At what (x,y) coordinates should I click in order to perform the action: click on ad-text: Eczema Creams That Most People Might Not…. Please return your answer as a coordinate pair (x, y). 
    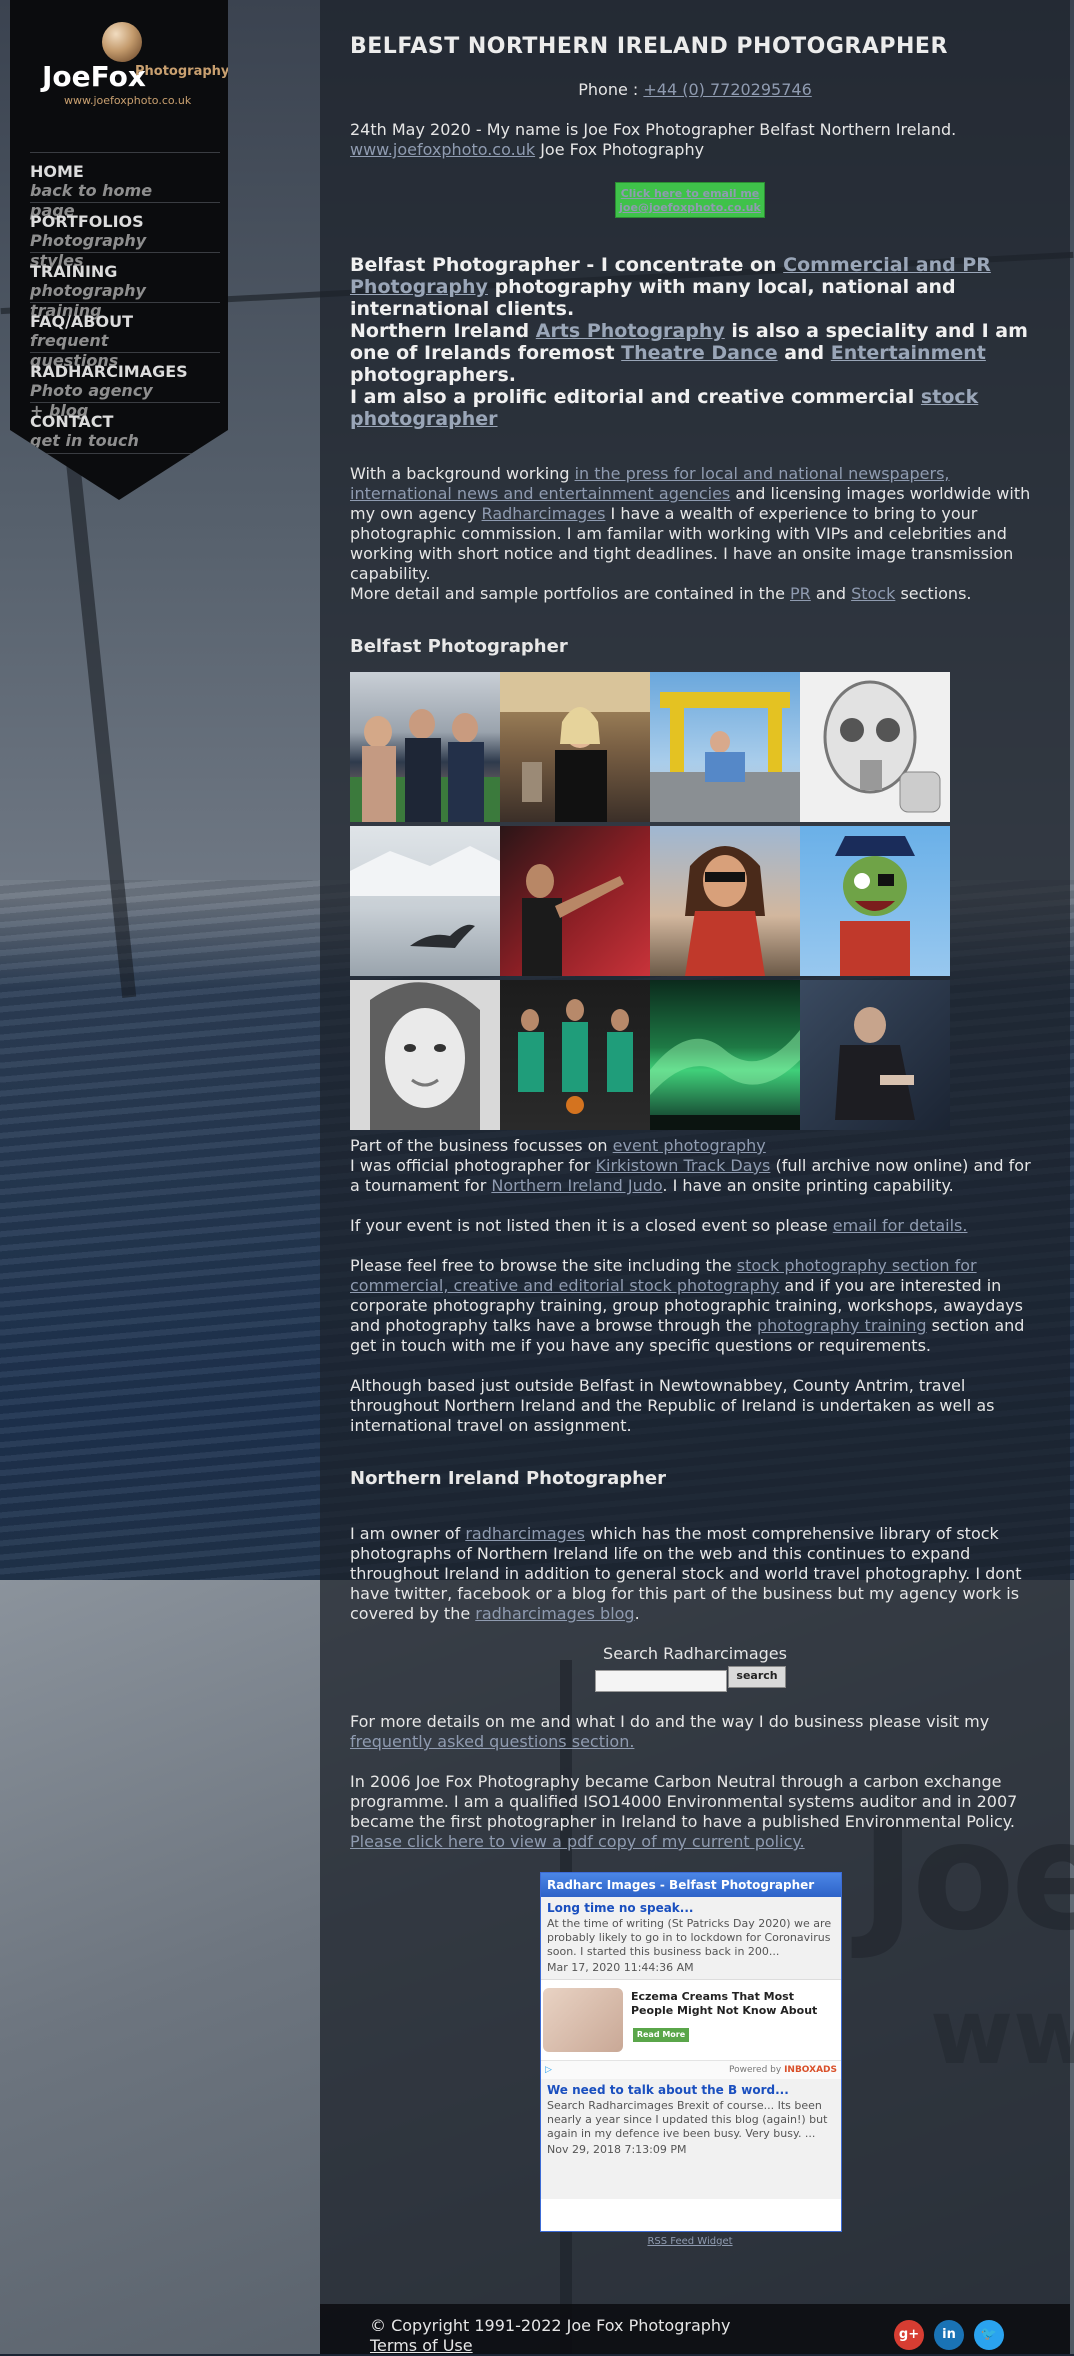
    Looking at the image, I should click on (724, 2003).